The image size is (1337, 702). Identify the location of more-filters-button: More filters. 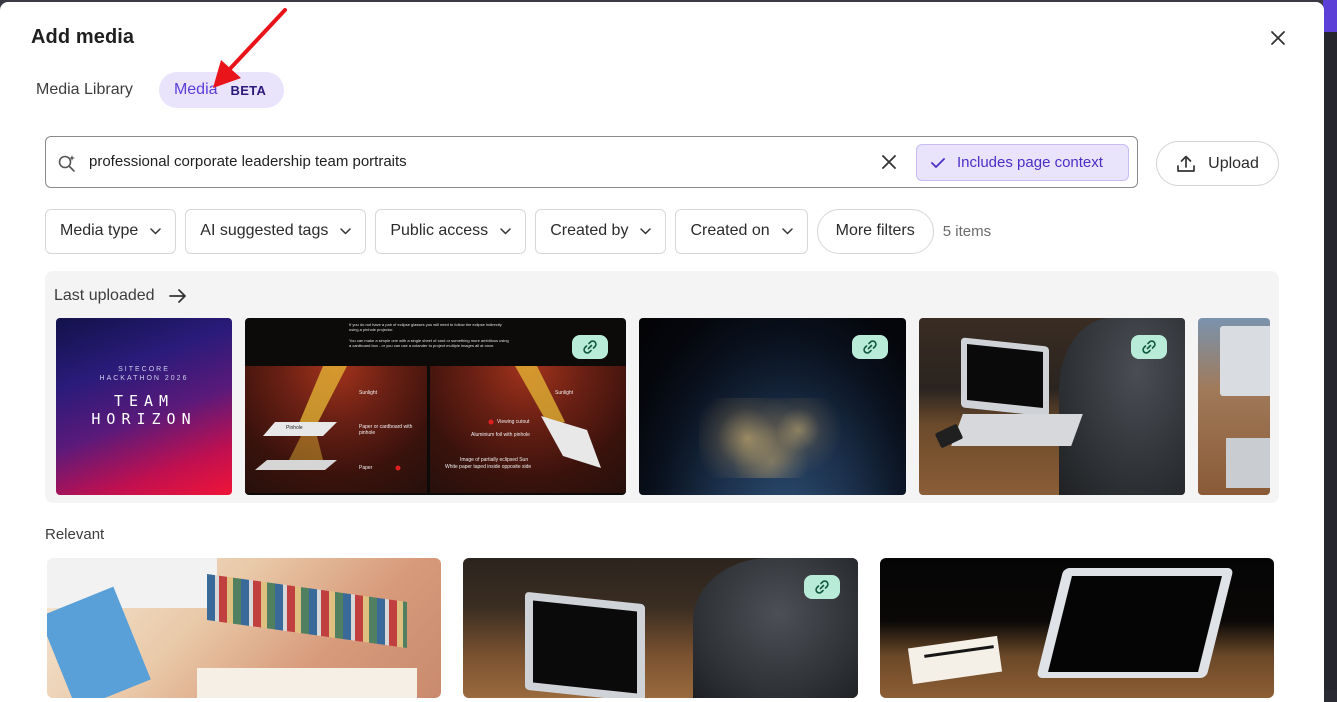
(875, 231).